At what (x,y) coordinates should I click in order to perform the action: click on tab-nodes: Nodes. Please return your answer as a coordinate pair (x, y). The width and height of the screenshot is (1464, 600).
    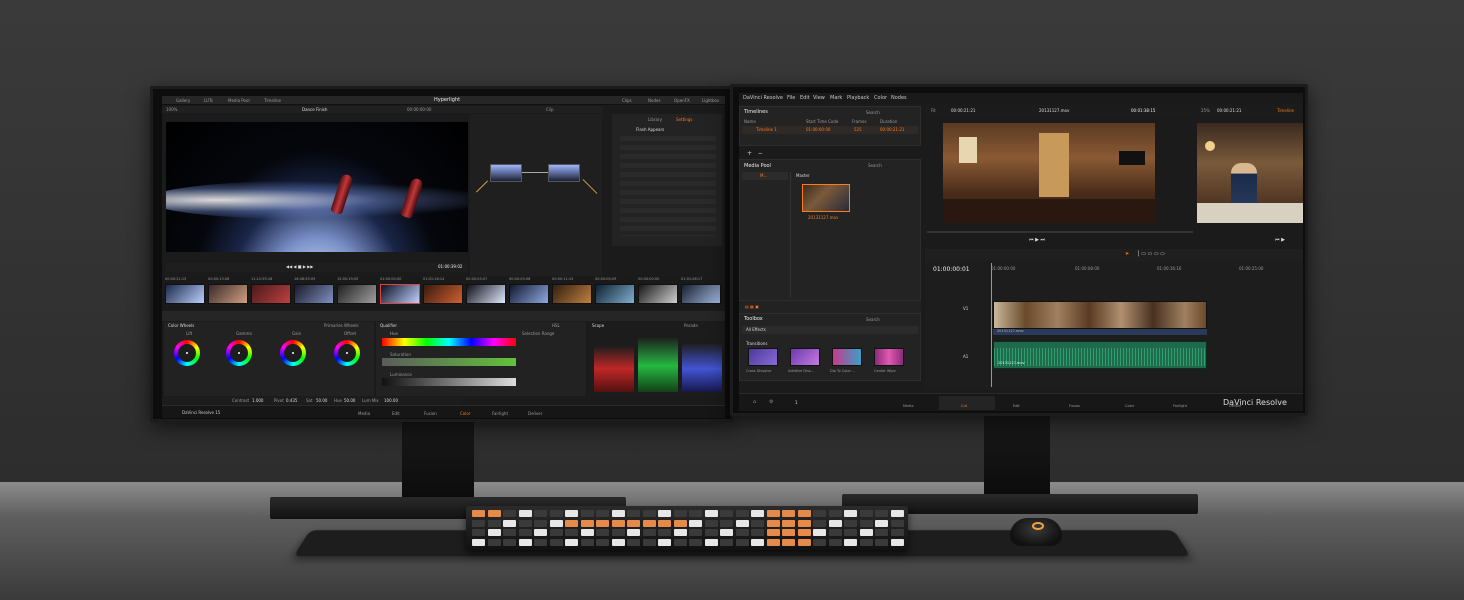
    Looking at the image, I should click on (654, 101).